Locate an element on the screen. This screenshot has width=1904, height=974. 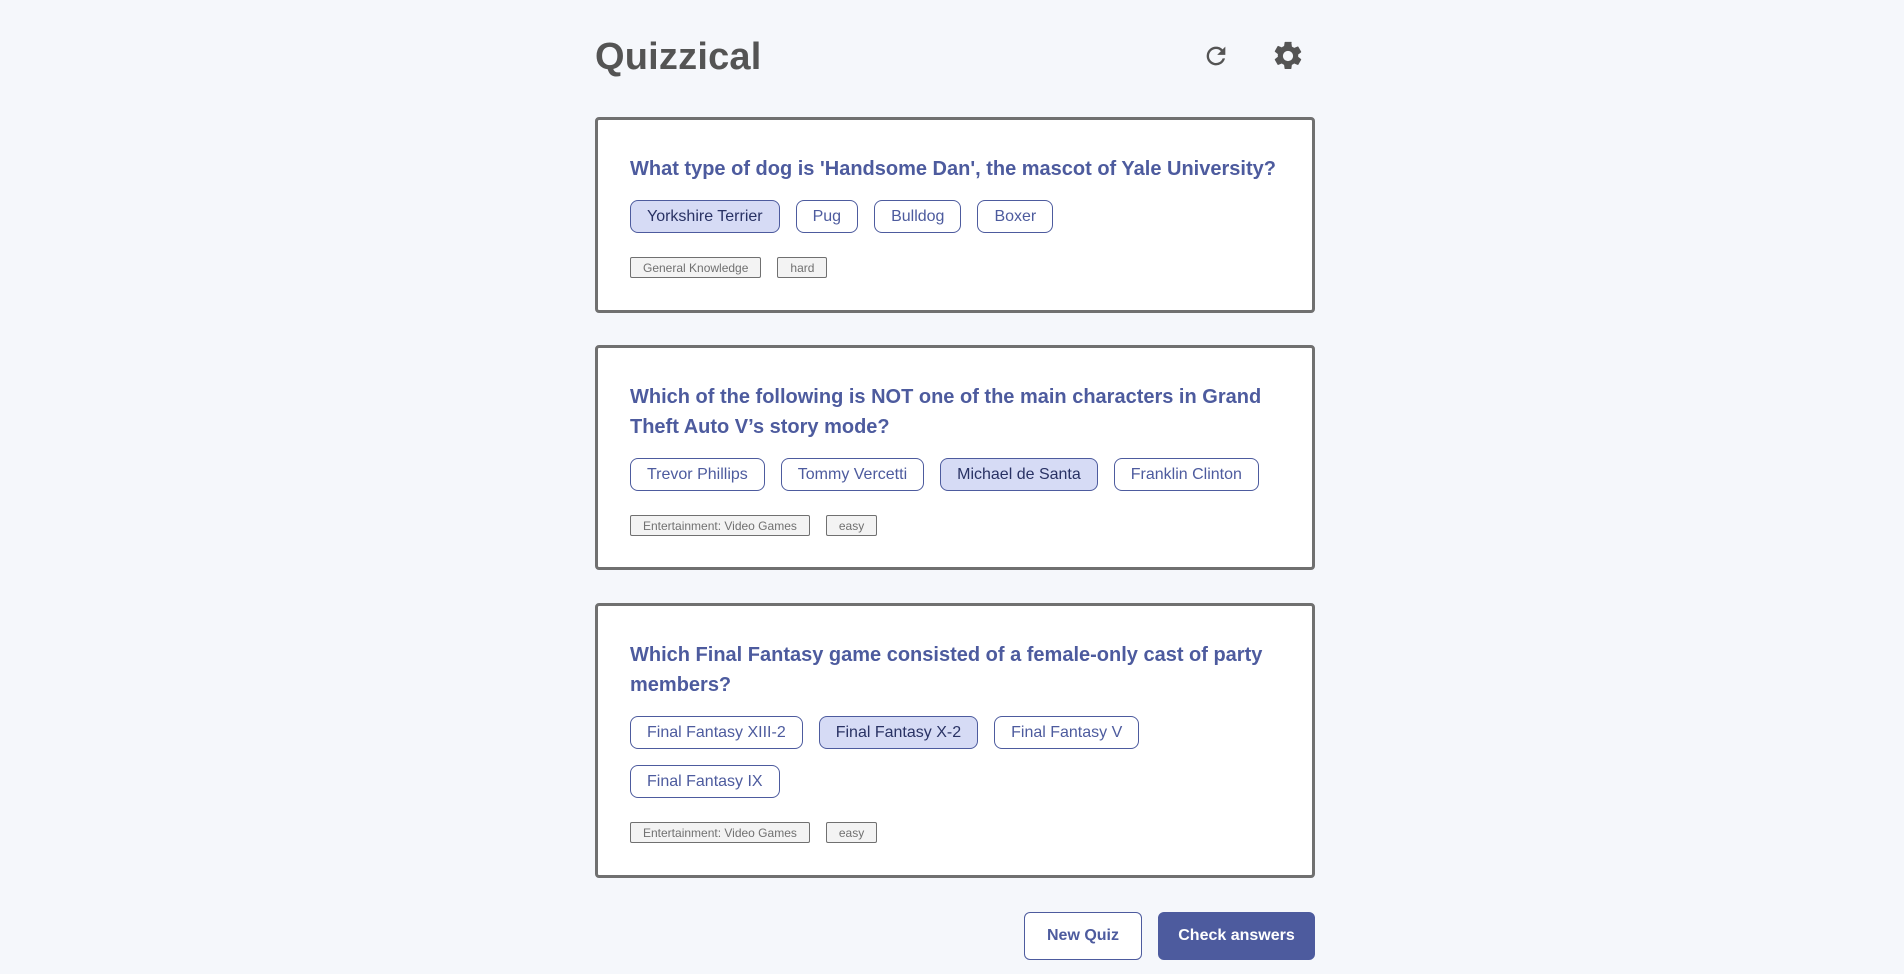
refresh-button is located at coordinates (1216, 57).